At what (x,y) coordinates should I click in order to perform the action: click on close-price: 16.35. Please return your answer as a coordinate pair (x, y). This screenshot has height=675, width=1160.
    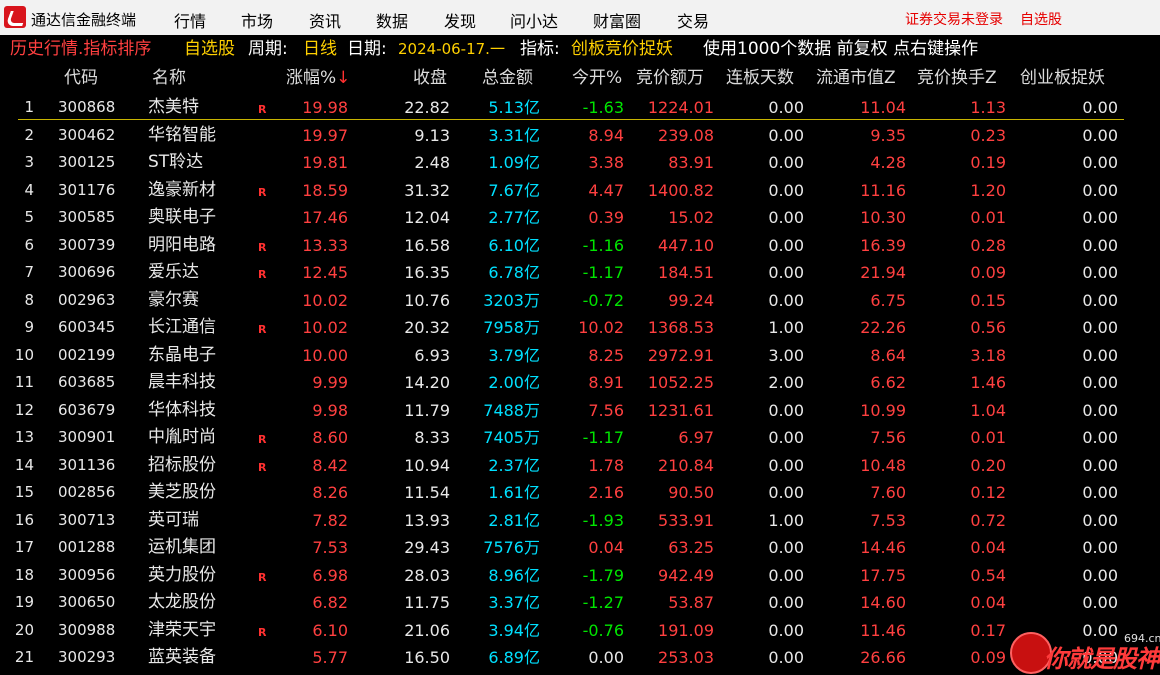
    Looking at the image, I should click on (427, 272).